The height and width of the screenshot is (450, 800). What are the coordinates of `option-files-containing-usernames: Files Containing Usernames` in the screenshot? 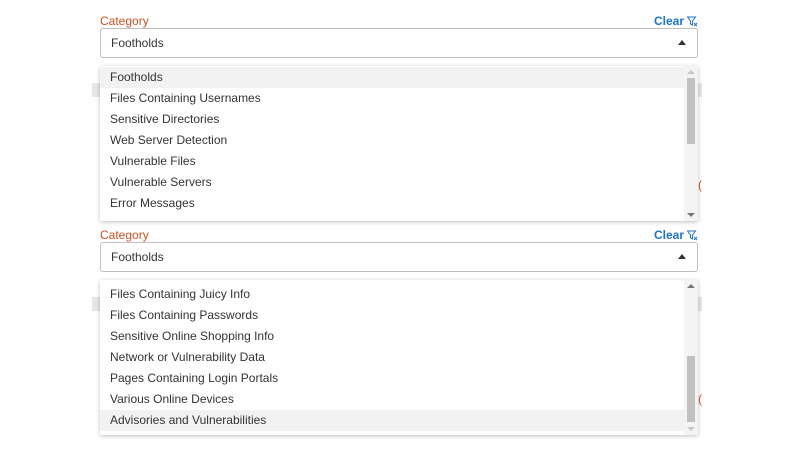 It's located at (392, 98).